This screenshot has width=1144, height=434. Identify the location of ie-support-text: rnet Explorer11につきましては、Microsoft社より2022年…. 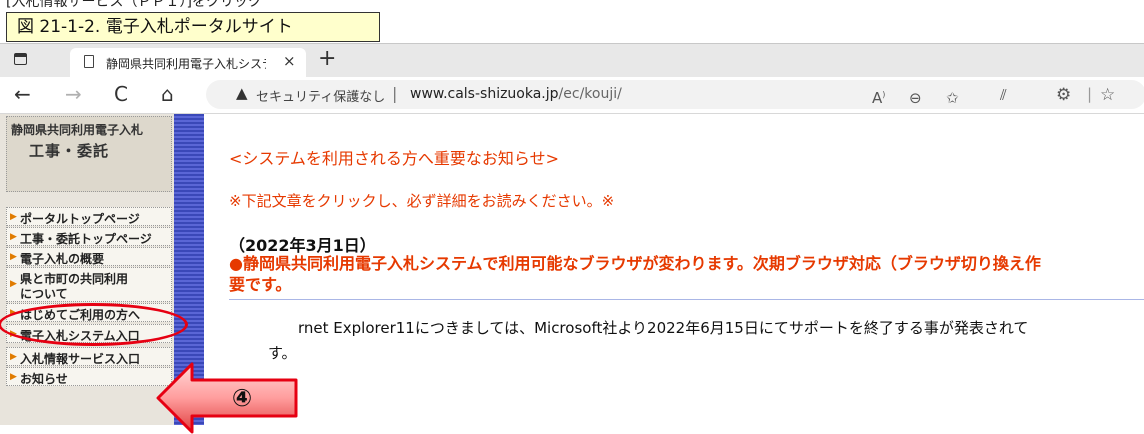
(663, 328).